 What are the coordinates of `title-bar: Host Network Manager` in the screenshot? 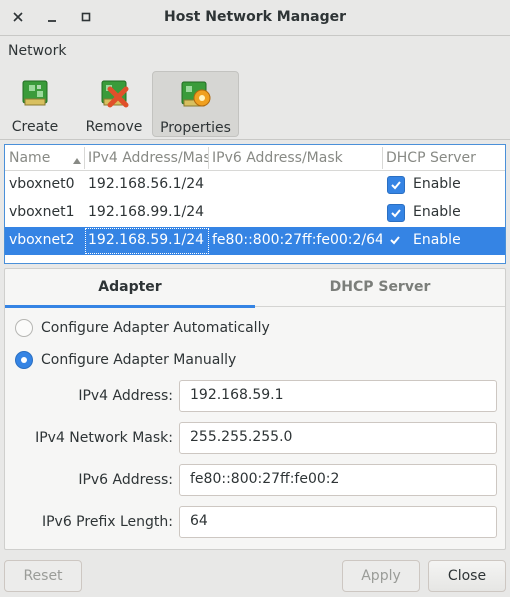 It's located at (255, 18).